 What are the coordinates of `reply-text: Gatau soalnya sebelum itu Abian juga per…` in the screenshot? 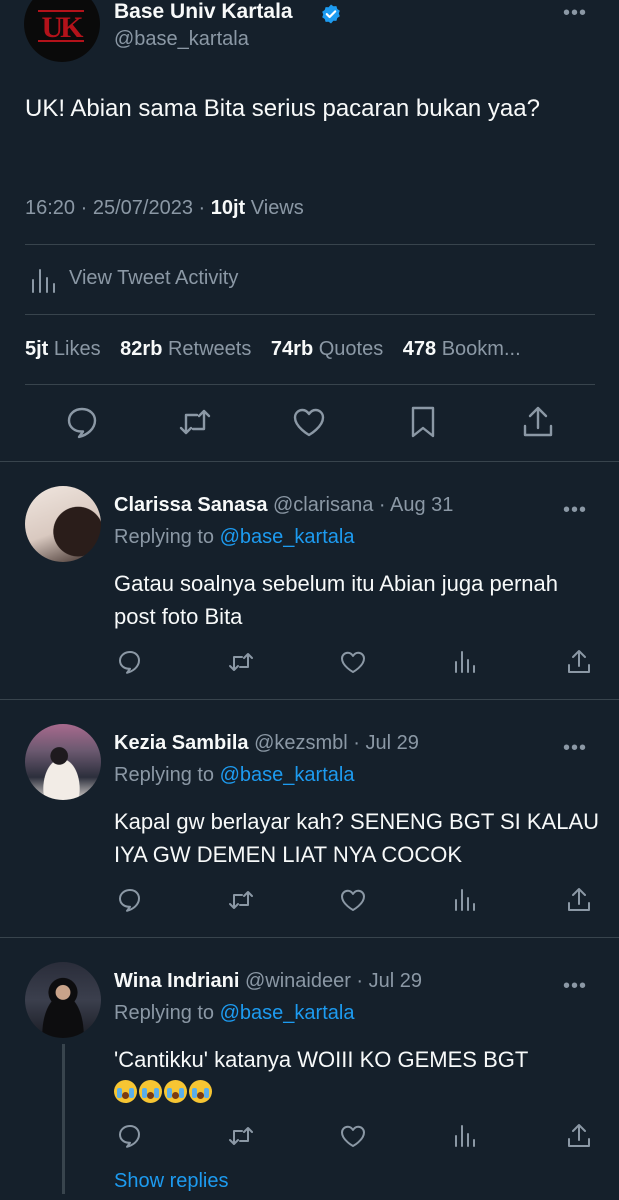 It's located at (336, 600).